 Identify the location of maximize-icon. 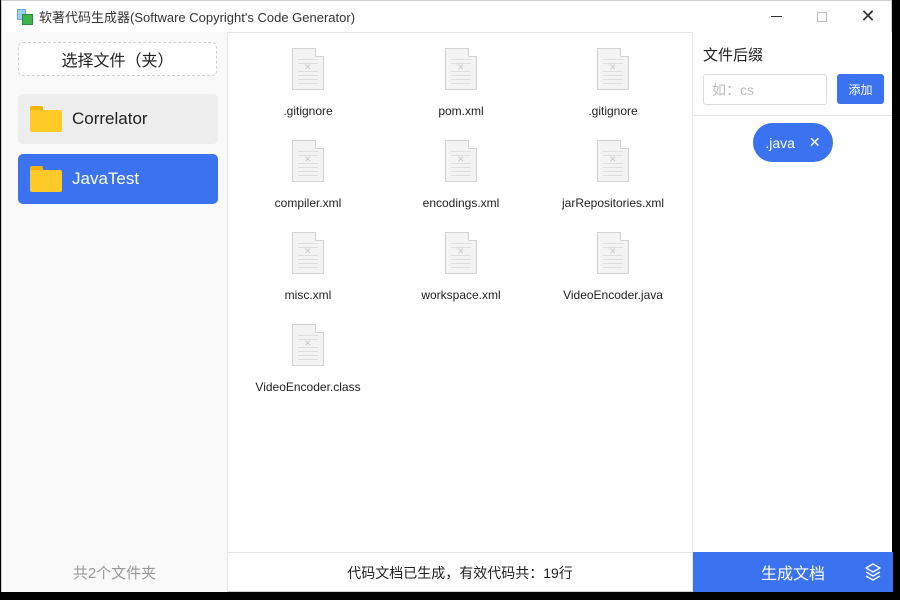
(822, 16).